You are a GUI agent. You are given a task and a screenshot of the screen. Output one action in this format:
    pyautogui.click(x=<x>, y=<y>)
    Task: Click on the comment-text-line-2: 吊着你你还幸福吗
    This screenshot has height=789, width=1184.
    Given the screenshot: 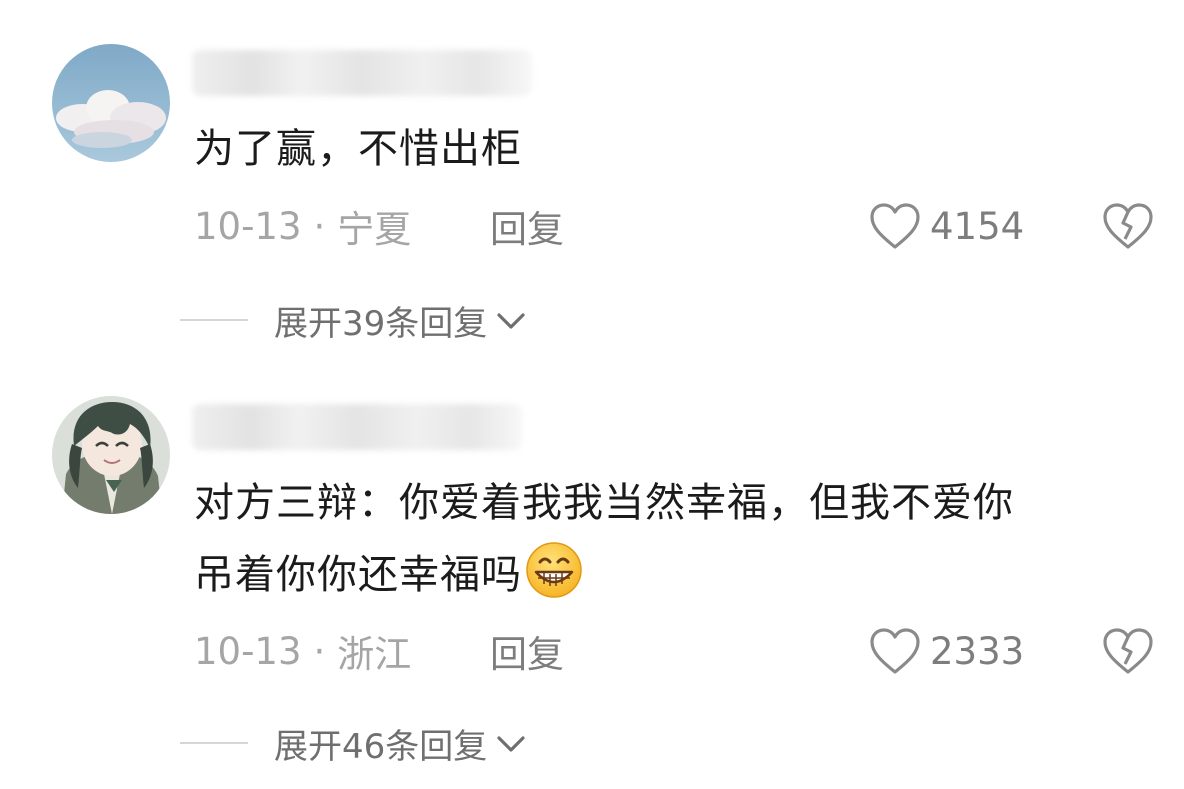 What is the action you would take?
    pyautogui.click(x=604, y=574)
    